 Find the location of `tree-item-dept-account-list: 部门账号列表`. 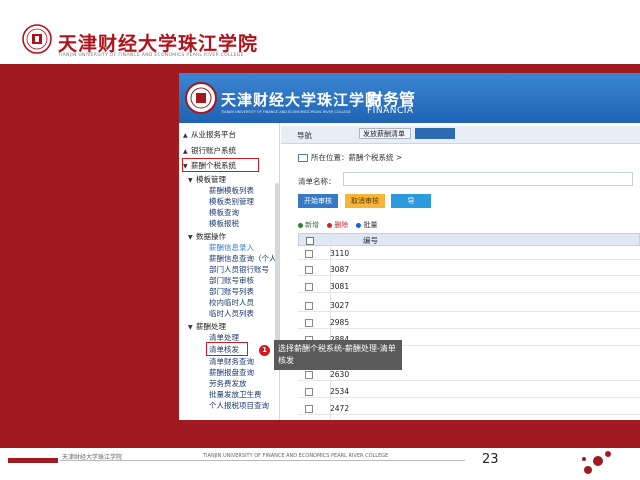

tree-item-dept-account-list: 部门账号列表 is located at coordinates (231, 291).